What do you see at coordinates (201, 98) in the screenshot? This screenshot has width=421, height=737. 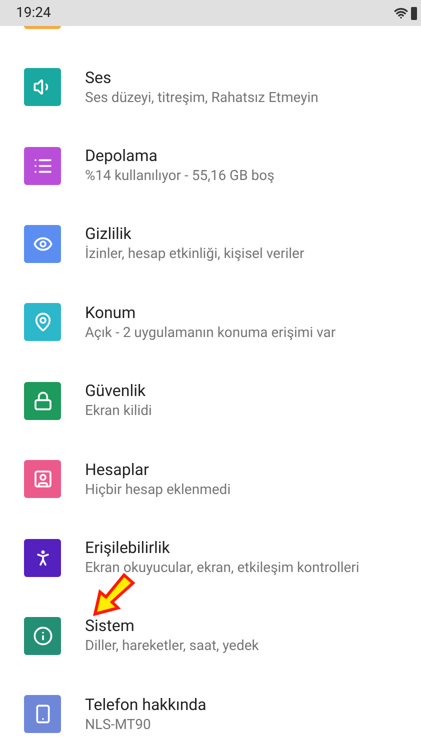 I see `item-subtitle: Ses düzeyi, titreşim, Rahatsız Etmeyin` at bounding box center [201, 98].